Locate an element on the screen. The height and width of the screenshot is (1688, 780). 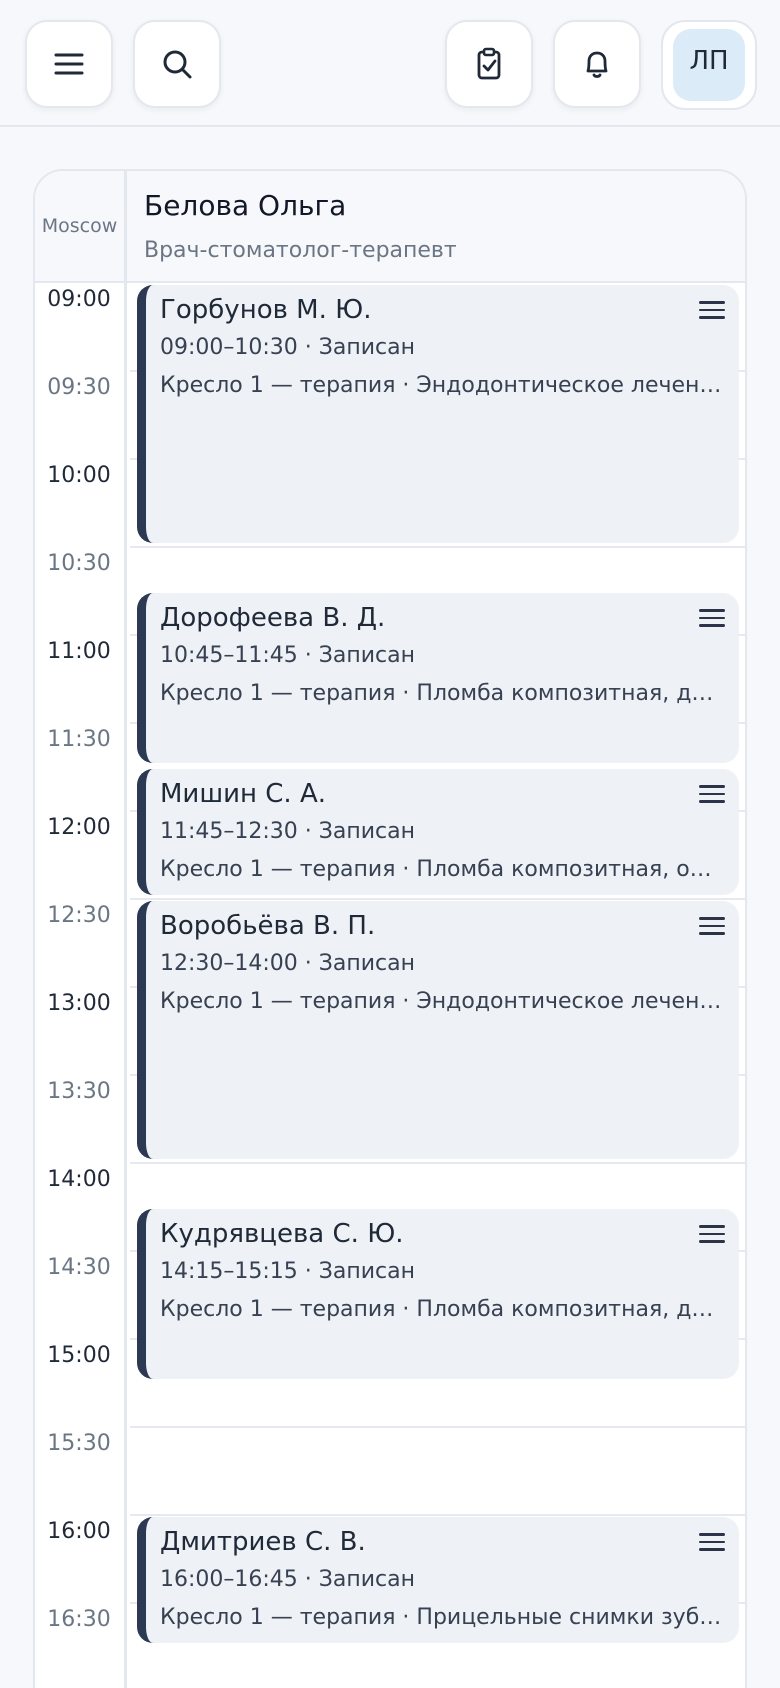
appointment-patient: Воробьёва В. П. is located at coordinates (268, 926).